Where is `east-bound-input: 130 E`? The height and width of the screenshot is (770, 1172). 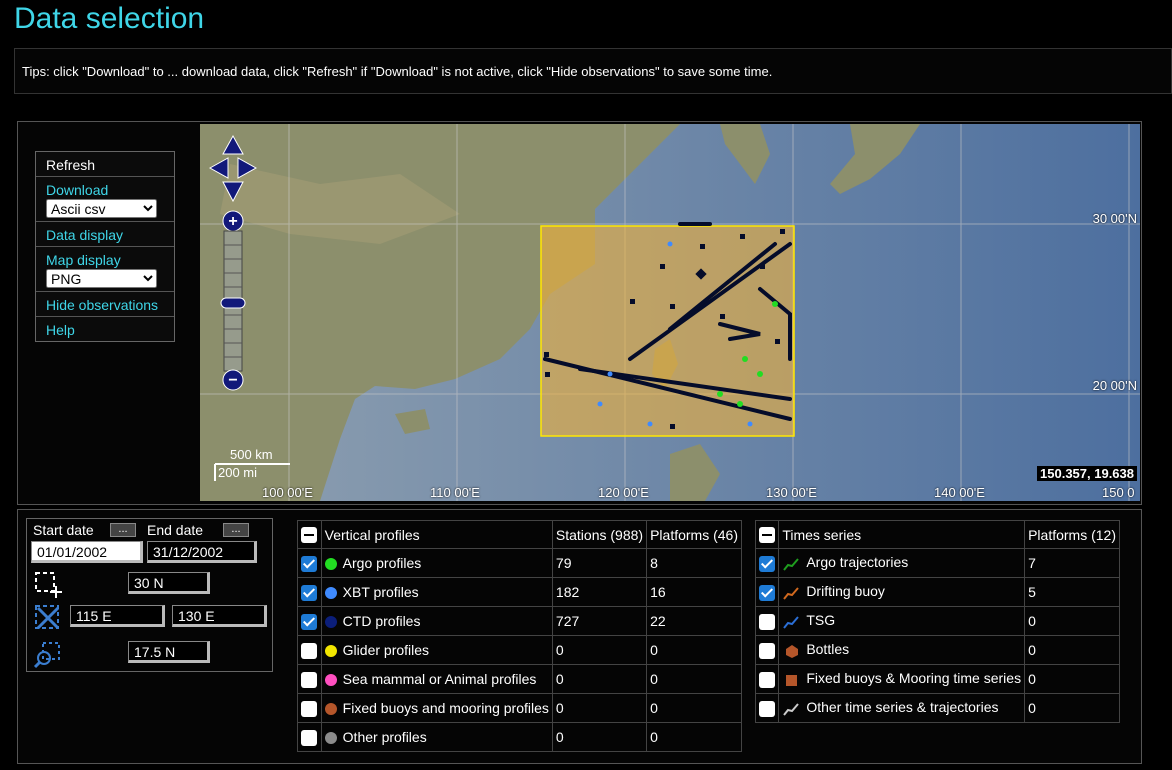
east-bound-input: 130 E is located at coordinates (219, 616).